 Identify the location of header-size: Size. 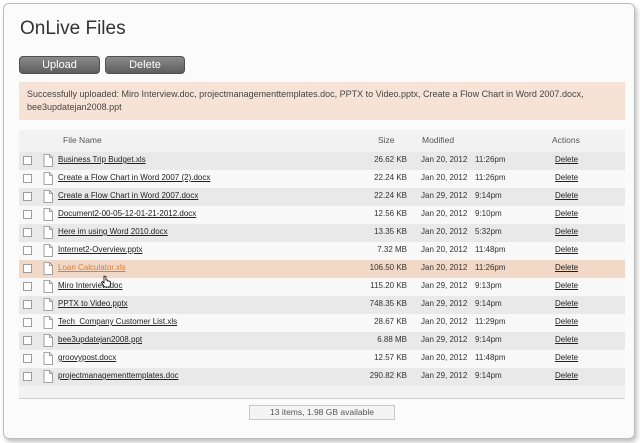
(386, 140).